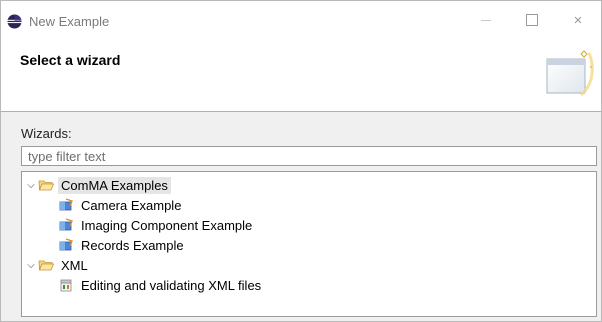 Image resolution: width=602 pixels, height=322 pixels. What do you see at coordinates (570, 73) in the screenshot?
I see `new-wizard-banner-icon` at bounding box center [570, 73].